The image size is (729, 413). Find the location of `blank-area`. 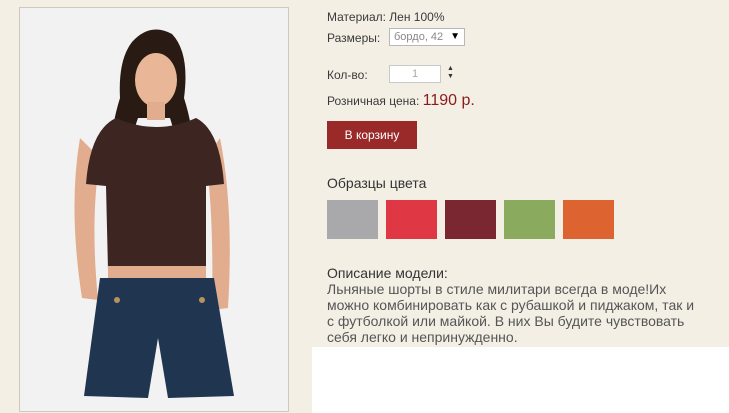

blank-area is located at coordinates (520, 380).